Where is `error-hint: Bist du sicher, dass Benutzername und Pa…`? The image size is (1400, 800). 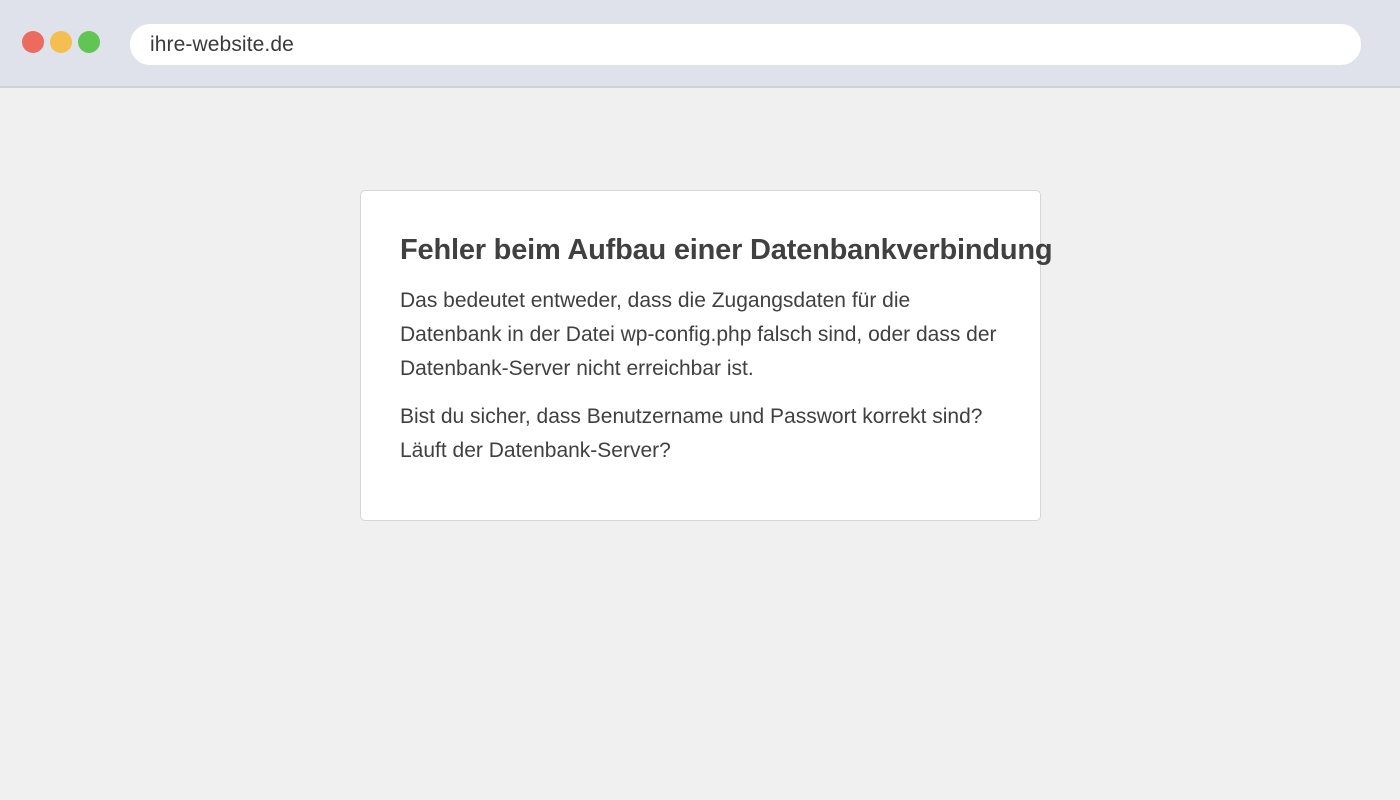
error-hint: Bist du sicher, dass Benutzername und Pa… is located at coordinates (691, 433).